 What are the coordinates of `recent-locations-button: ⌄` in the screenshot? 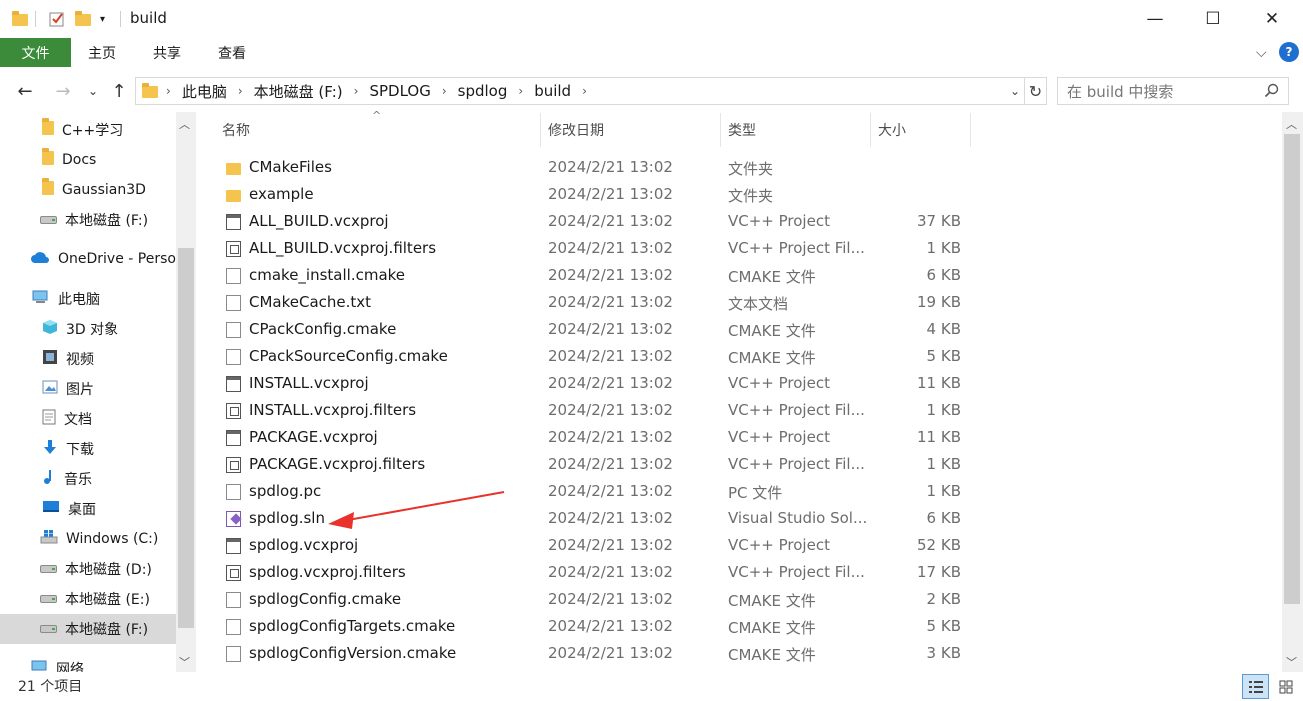 It's located at (93, 91).